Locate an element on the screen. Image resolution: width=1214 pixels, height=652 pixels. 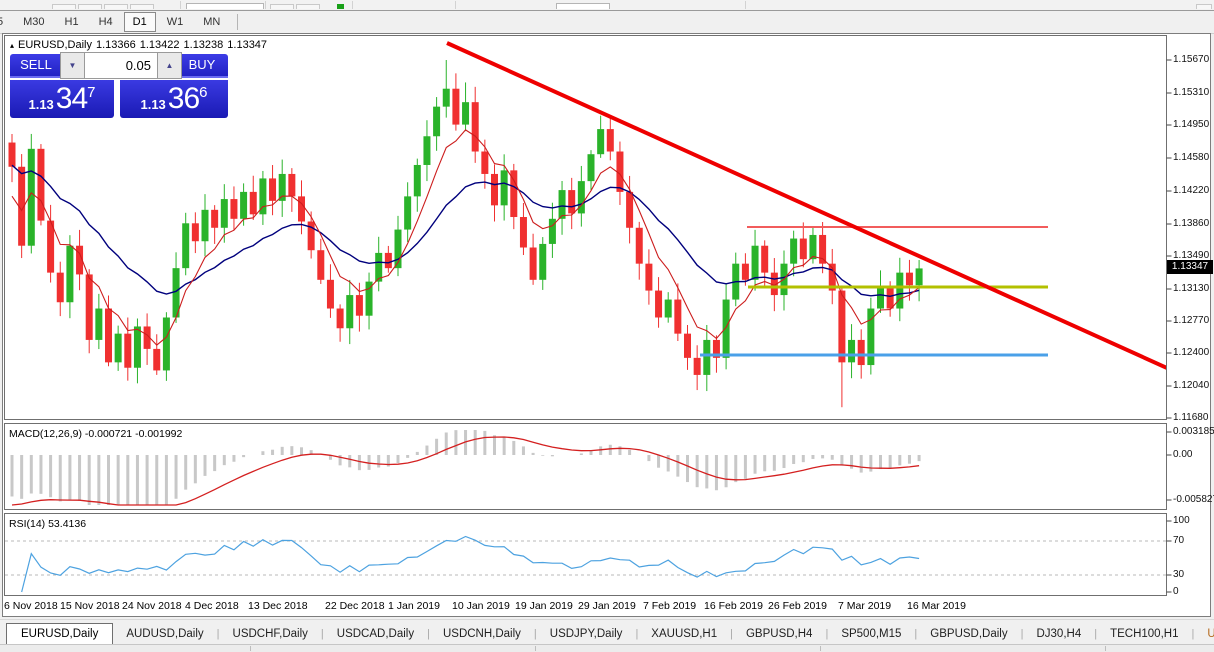
chart-tab-gbpusd-h4: GBPUSD,H4 is located at coordinates (779, 634).